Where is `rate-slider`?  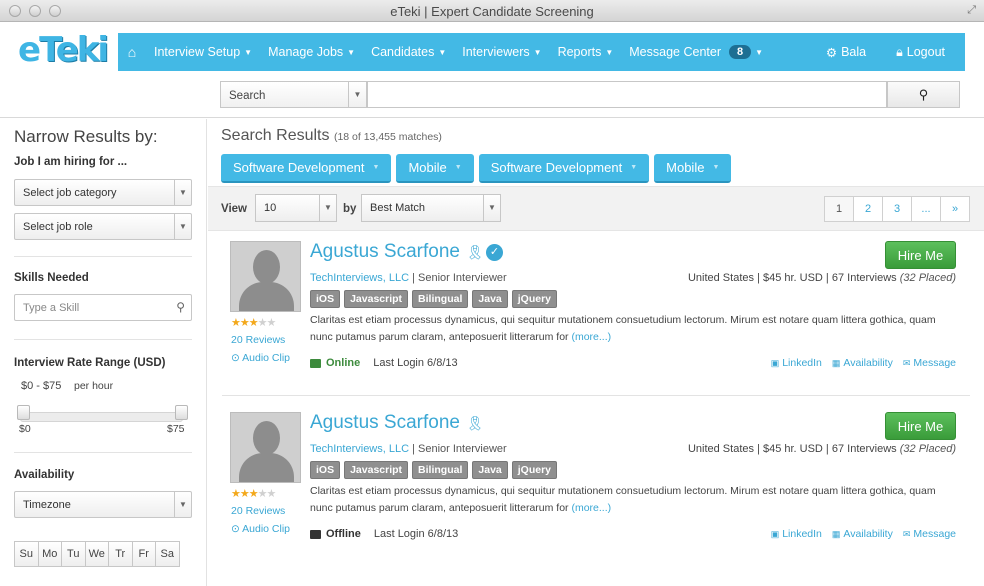 rate-slider is located at coordinates (101, 417).